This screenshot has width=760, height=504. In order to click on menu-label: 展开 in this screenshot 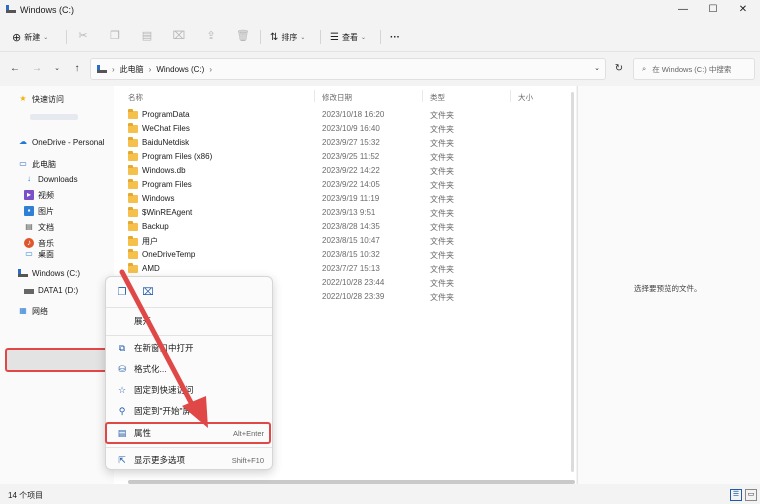, I will do `click(143, 321)`.